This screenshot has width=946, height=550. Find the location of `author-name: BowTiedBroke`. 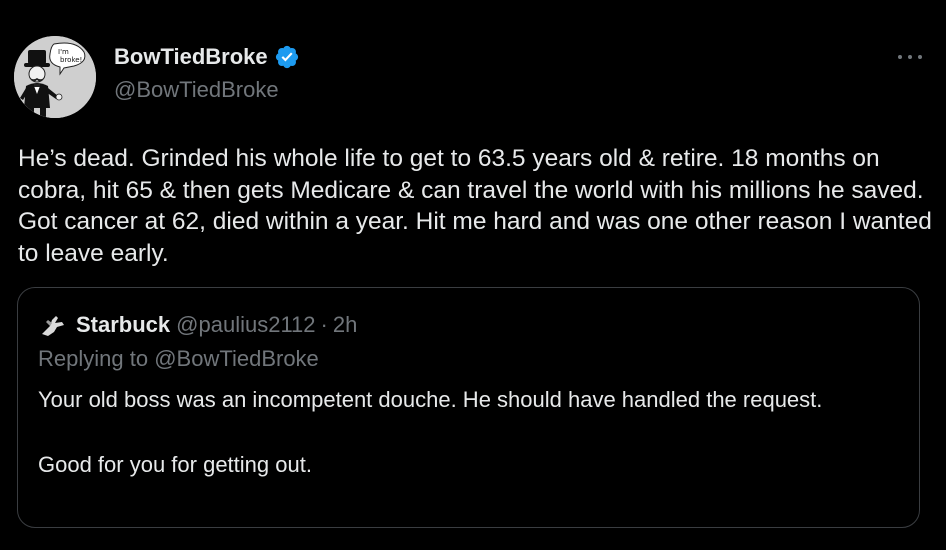

author-name: BowTiedBroke is located at coordinates (191, 57).